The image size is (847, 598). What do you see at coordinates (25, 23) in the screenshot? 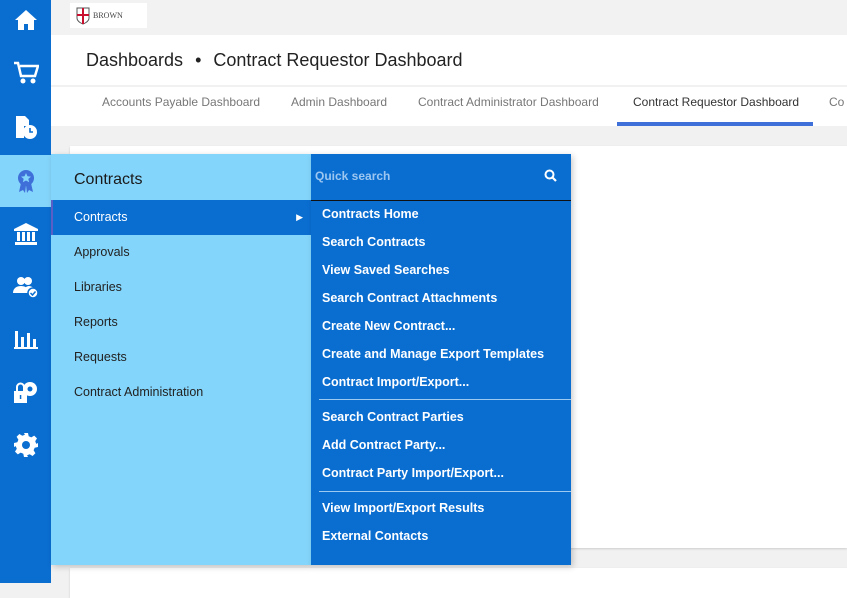
I see `home-icon` at bounding box center [25, 23].